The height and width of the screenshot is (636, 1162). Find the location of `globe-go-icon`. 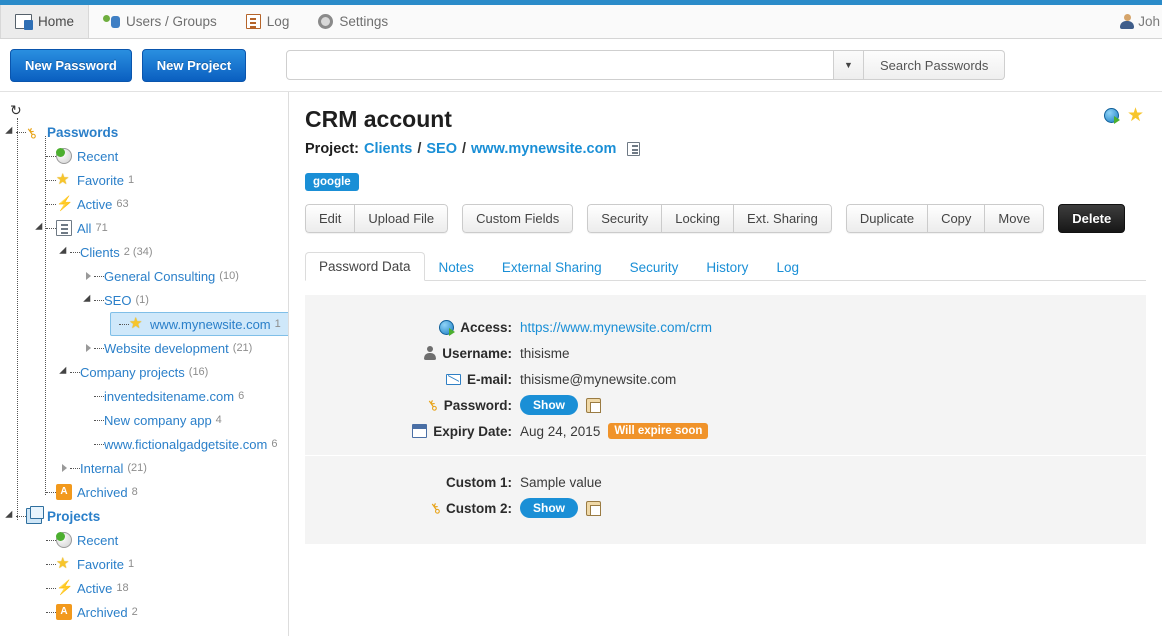

globe-go-icon is located at coordinates (1111, 116).